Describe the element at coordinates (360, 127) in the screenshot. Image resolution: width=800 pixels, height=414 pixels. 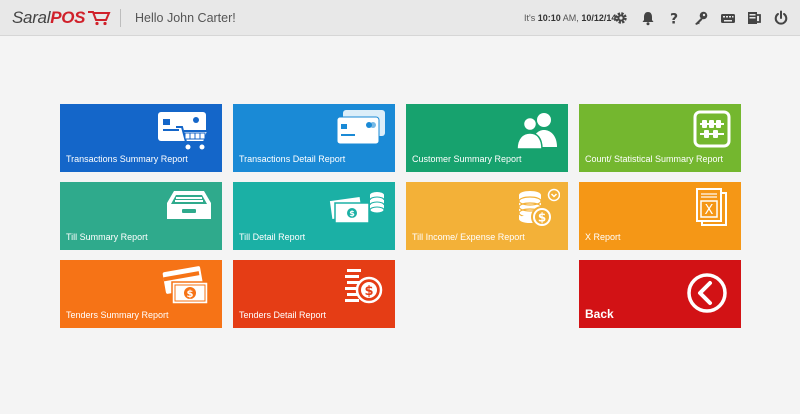
I see `cards-icon` at that location.